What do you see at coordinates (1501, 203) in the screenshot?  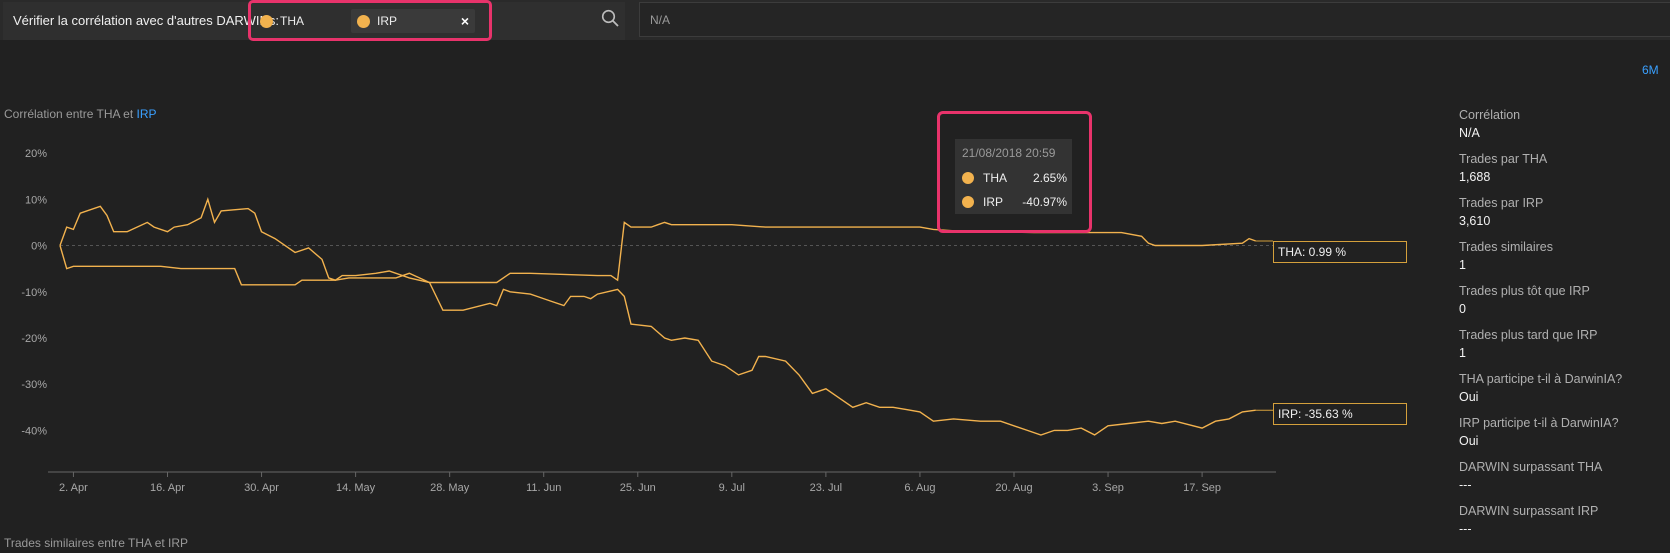 I see `stat-label: Trades par IRP` at bounding box center [1501, 203].